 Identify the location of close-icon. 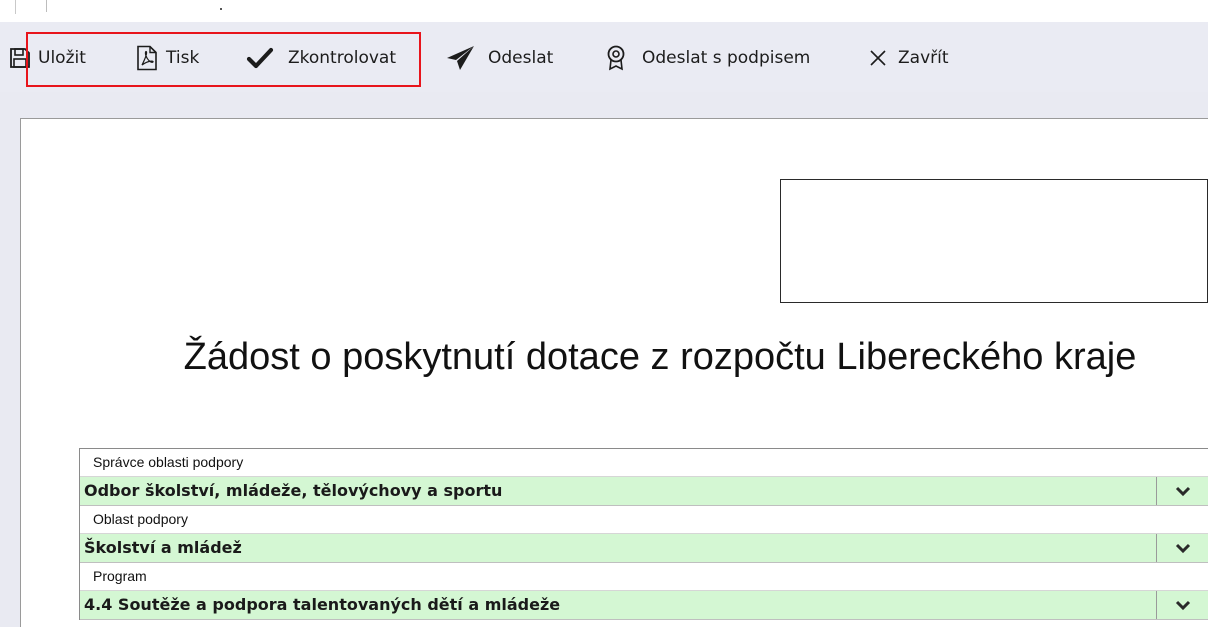
(878, 58).